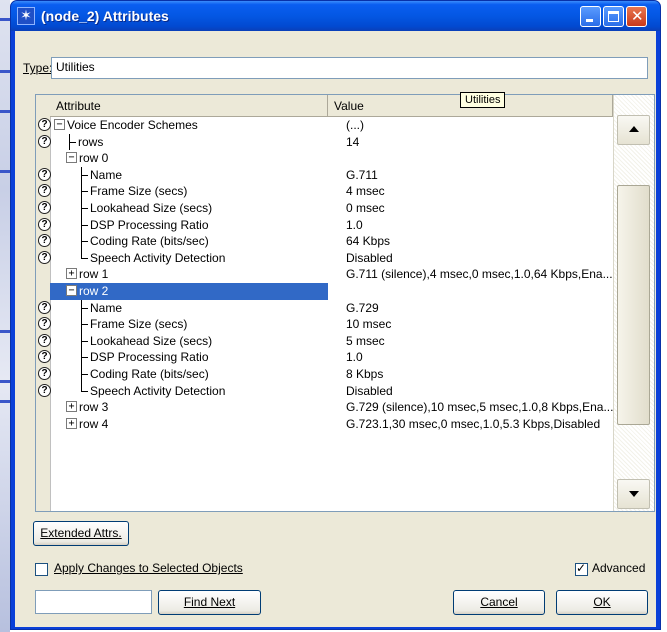 This screenshot has height=632, width=667. What do you see at coordinates (94, 423) in the screenshot?
I see `attribute-name: row 4` at bounding box center [94, 423].